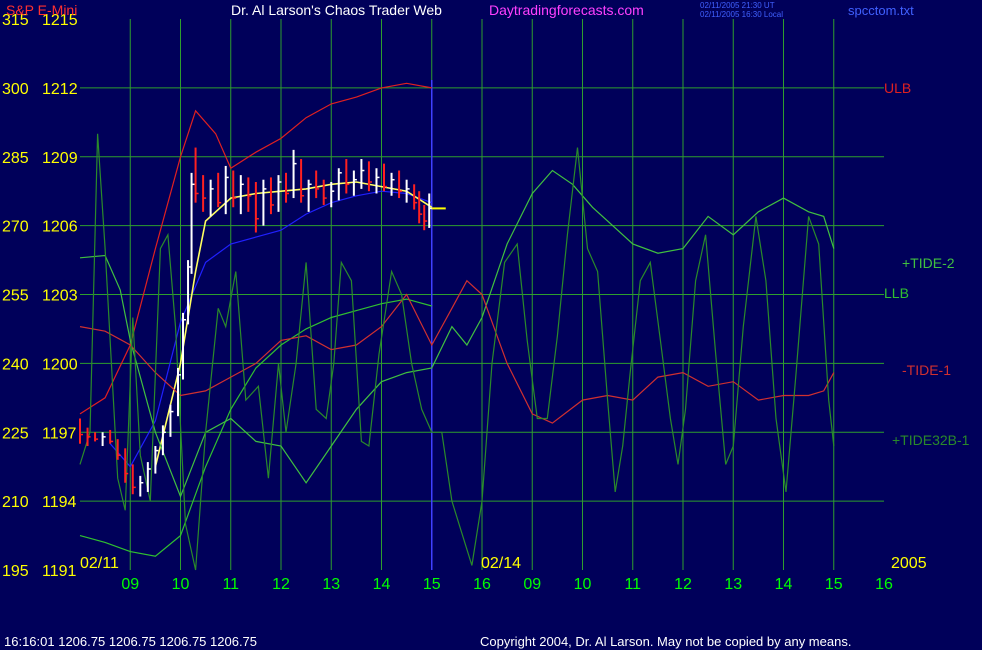  Describe the element at coordinates (896, 293) in the screenshot. I see `llb-label: LLB` at that location.